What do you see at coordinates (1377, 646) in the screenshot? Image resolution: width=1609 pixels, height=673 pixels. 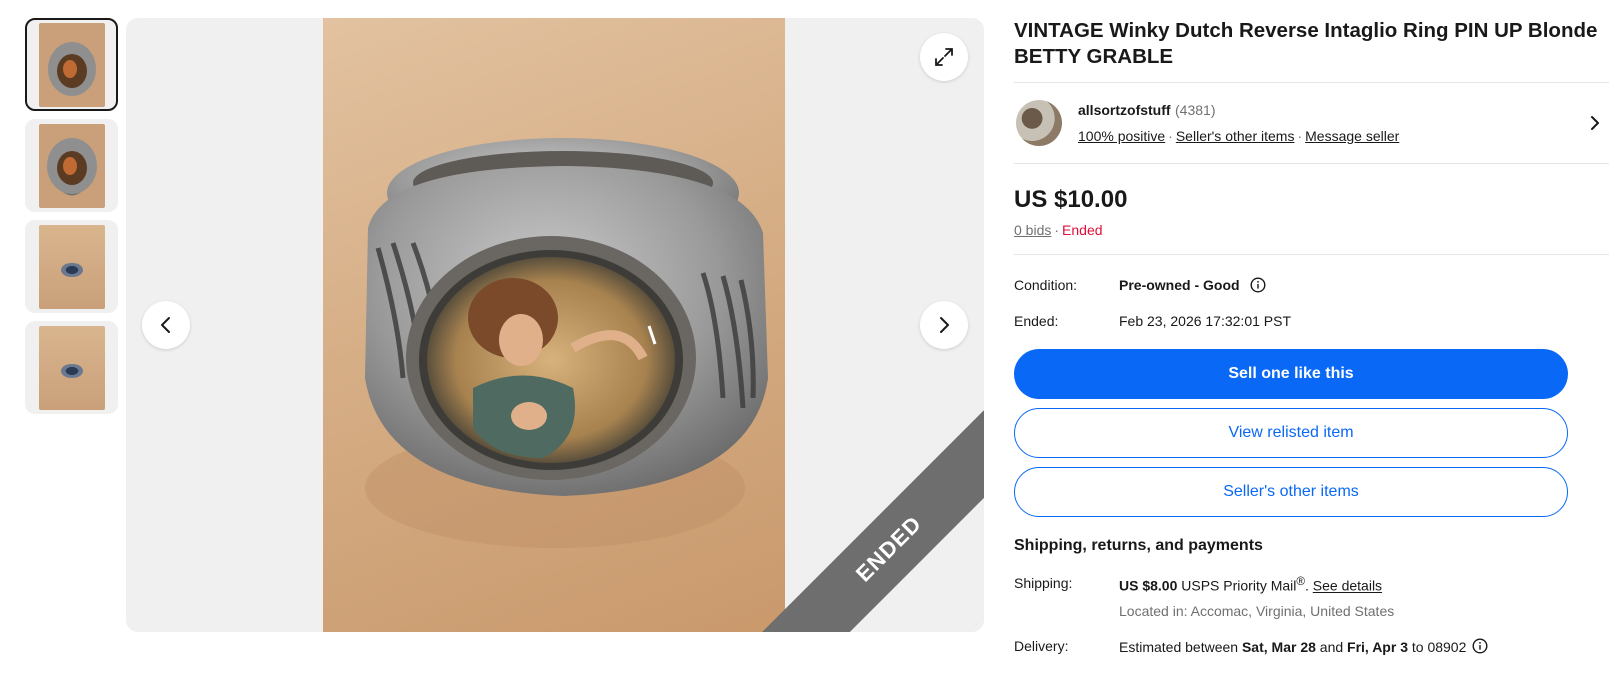 I see `delivery-end: Fri, Apr 3` at bounding box center [1377, 646].